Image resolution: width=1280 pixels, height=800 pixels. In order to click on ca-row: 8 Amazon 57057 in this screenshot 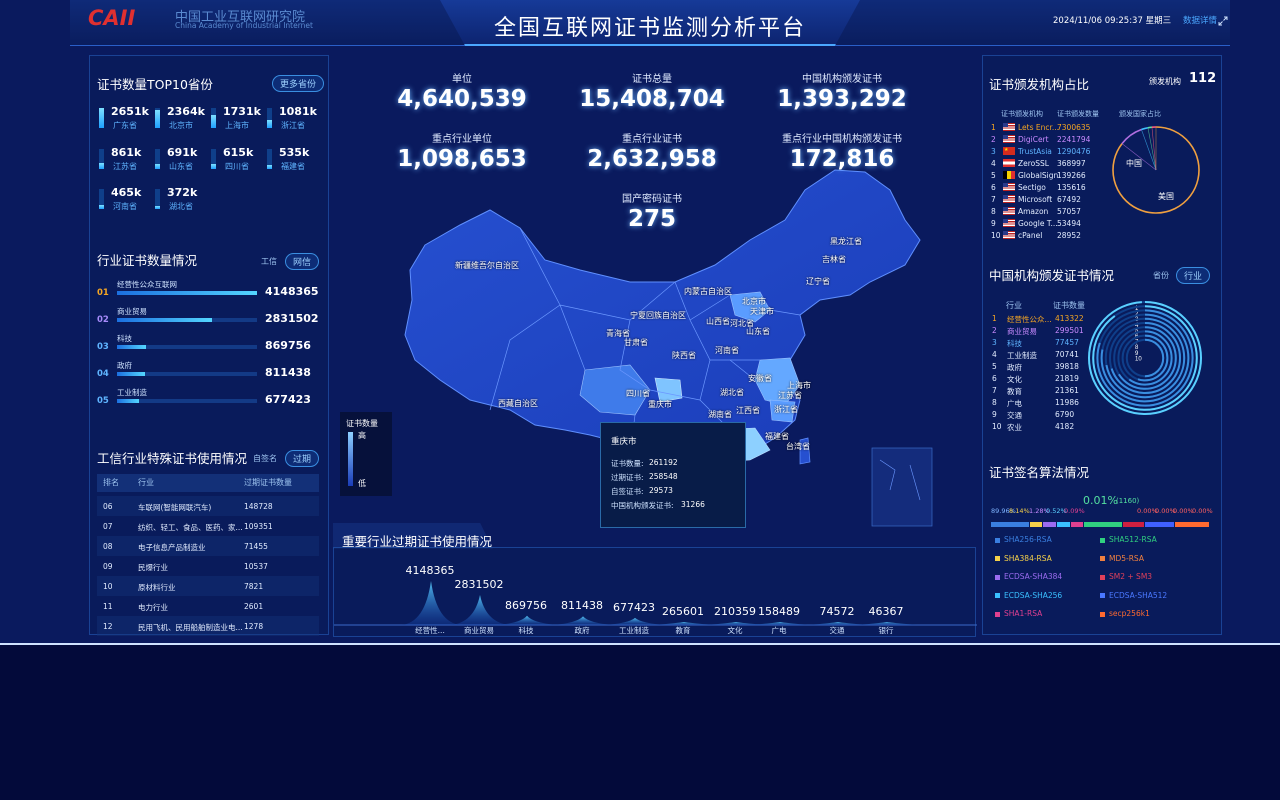, I will do `click(1046, 213)`.